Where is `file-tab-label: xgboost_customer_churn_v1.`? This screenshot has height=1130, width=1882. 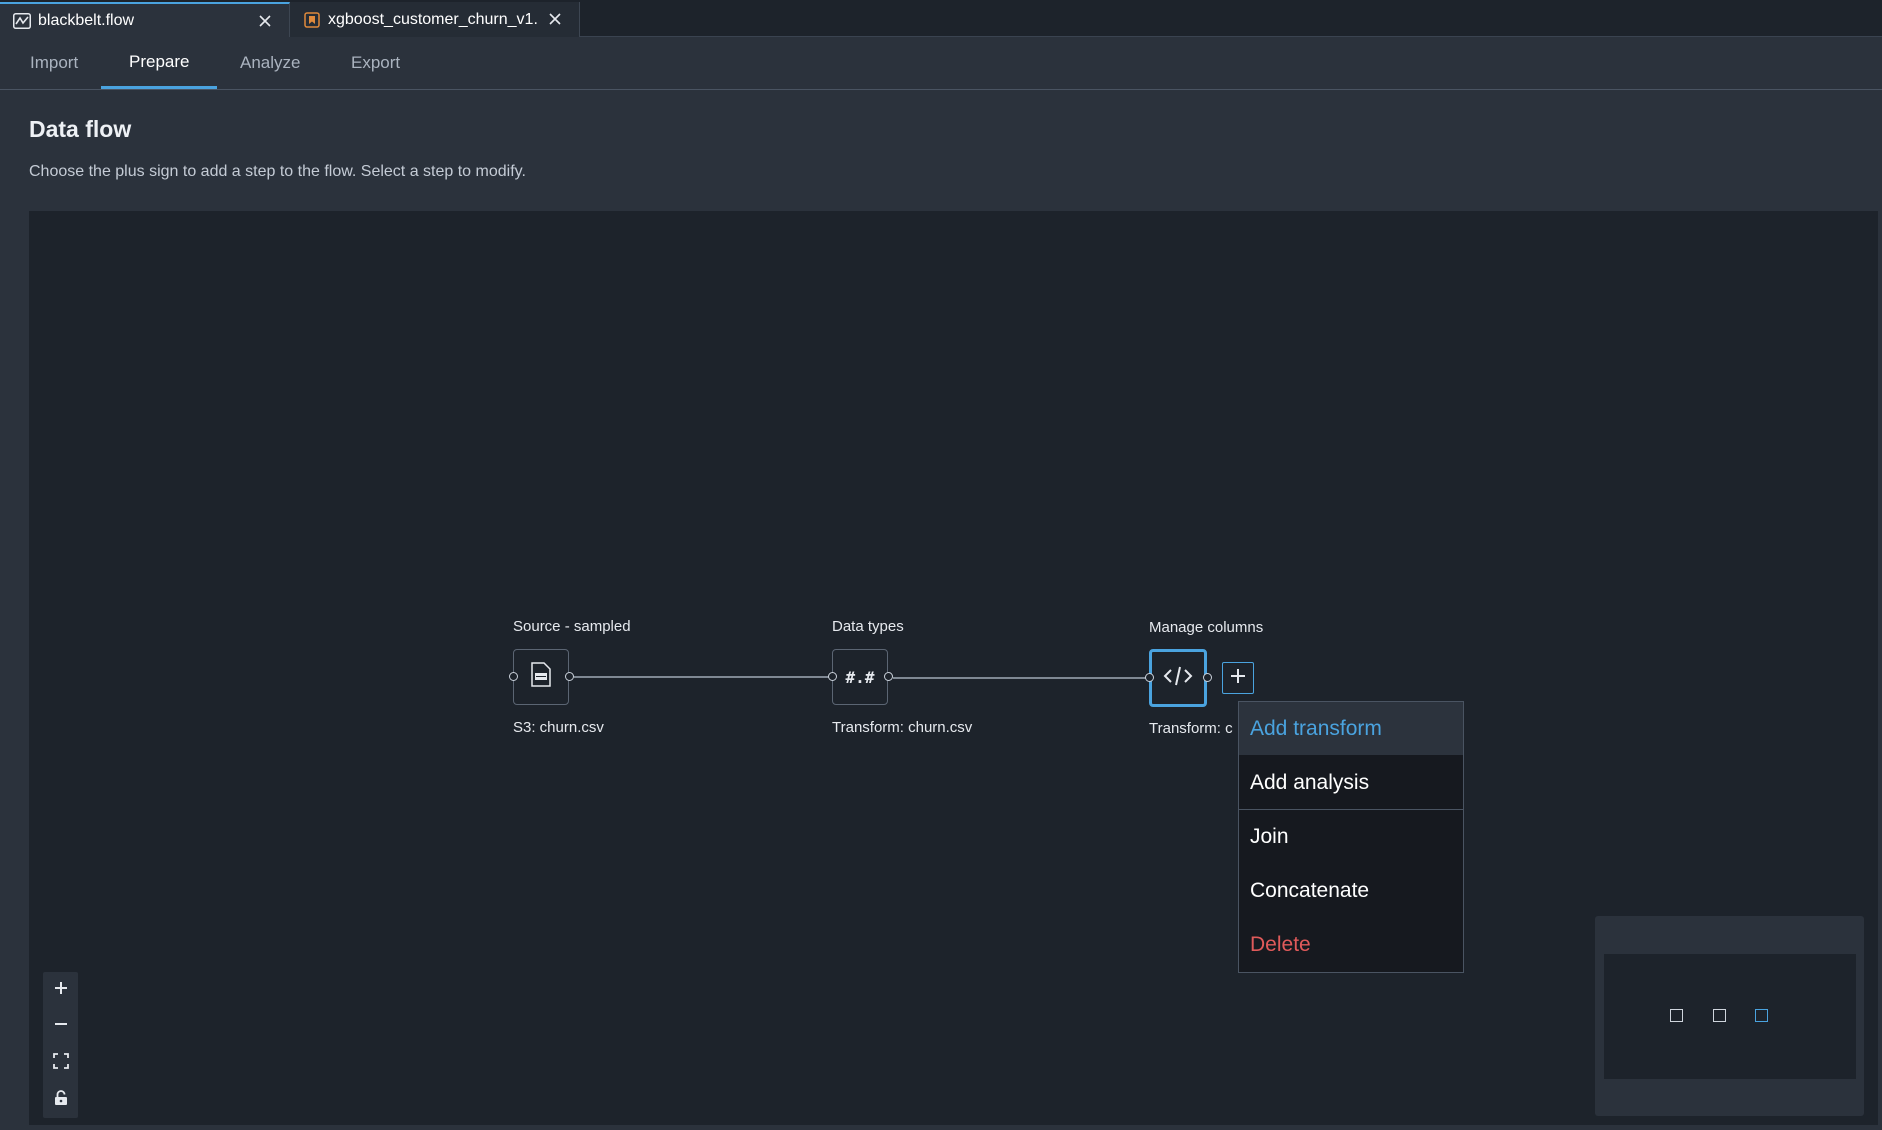
file-tab-label: xgboost_customer_churn_v1. is located at coordinates (433, 19).